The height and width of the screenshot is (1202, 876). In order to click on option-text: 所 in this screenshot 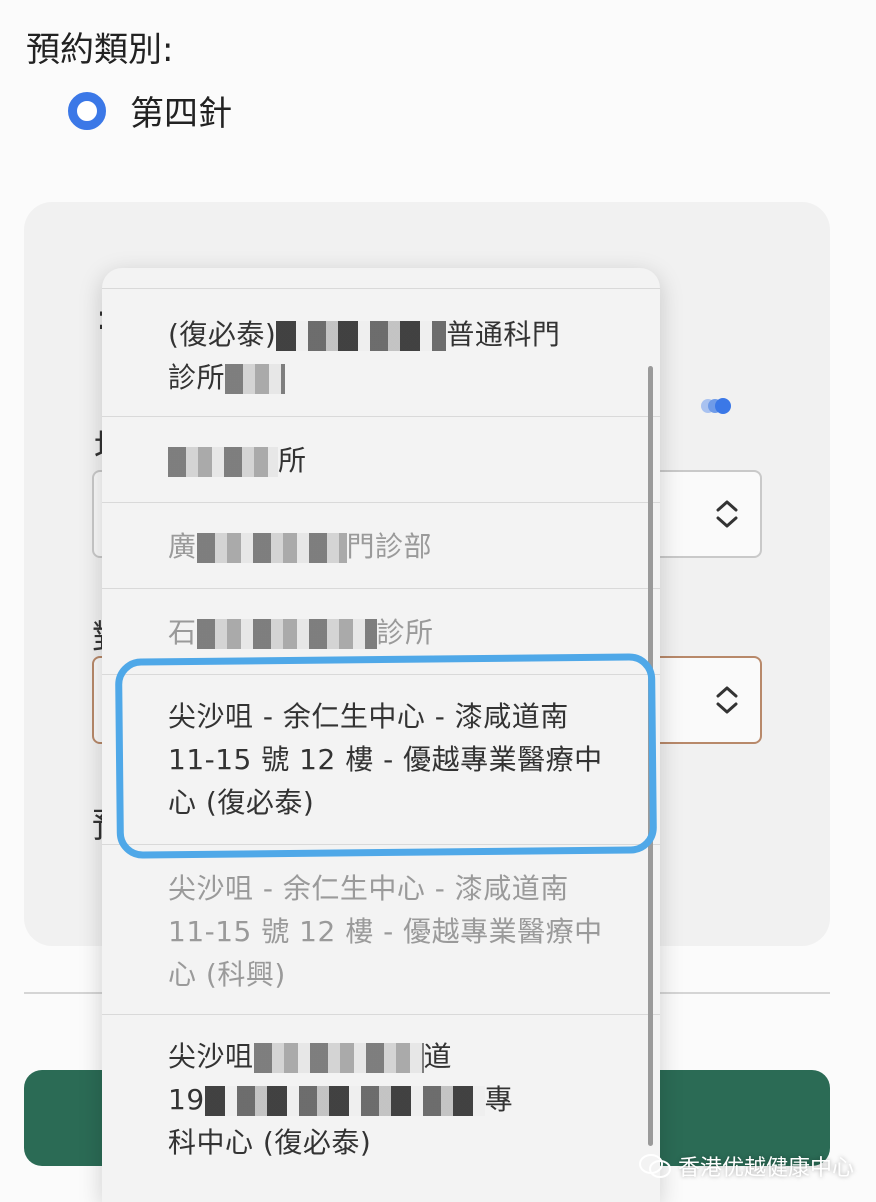, I will do `click(292, 460)`.